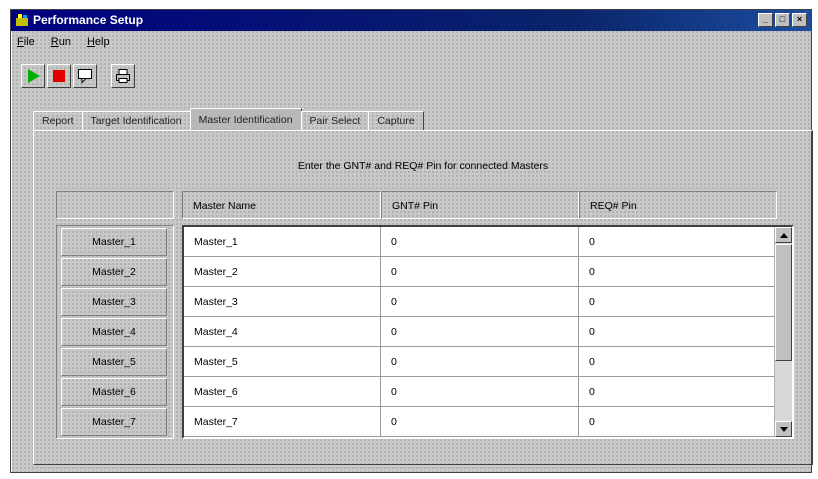  What do you see at coordinates (282, 271) in the screenshot?
I see `master-name-cell: Master_2` at bounding box center [282, 271].